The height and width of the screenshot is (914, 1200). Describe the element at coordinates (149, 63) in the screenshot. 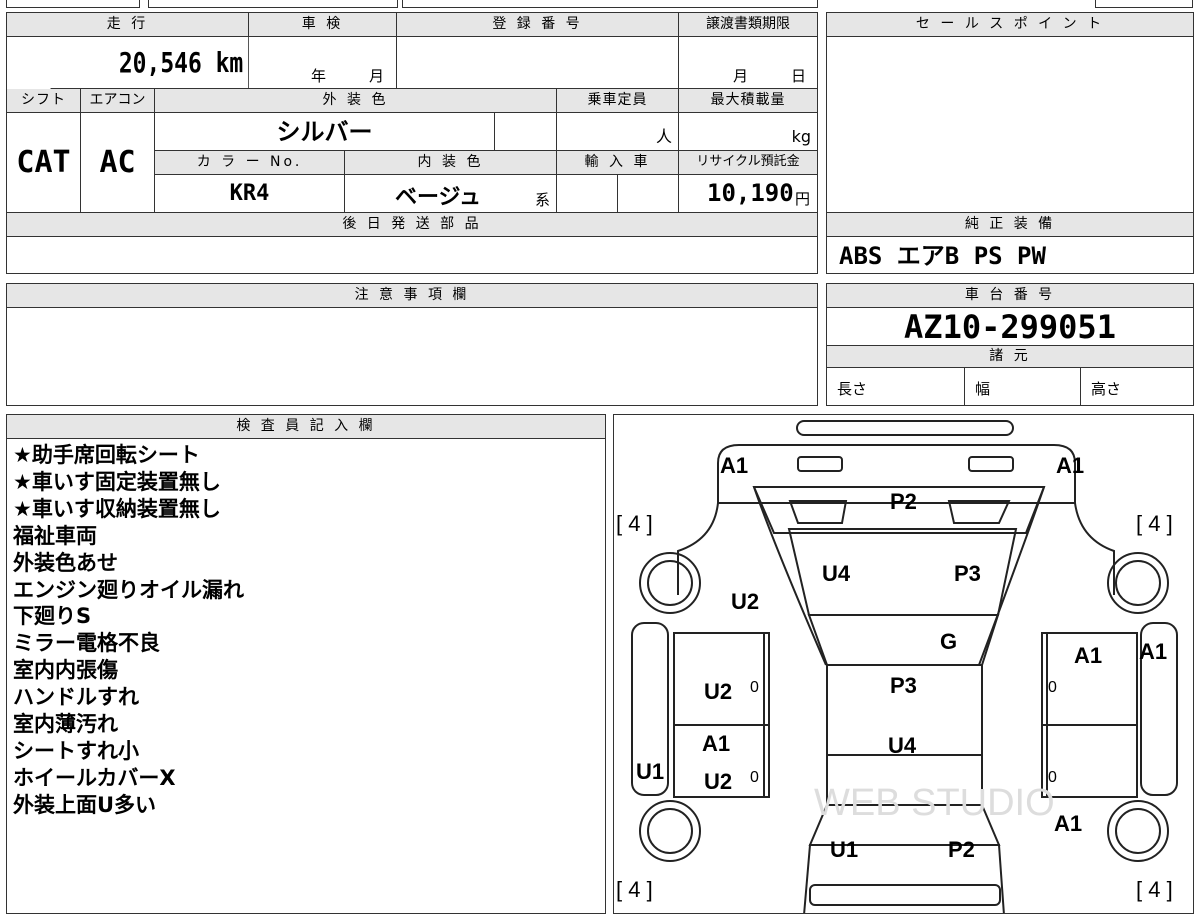

I see `mileage-value: 20,546 km` at that location.